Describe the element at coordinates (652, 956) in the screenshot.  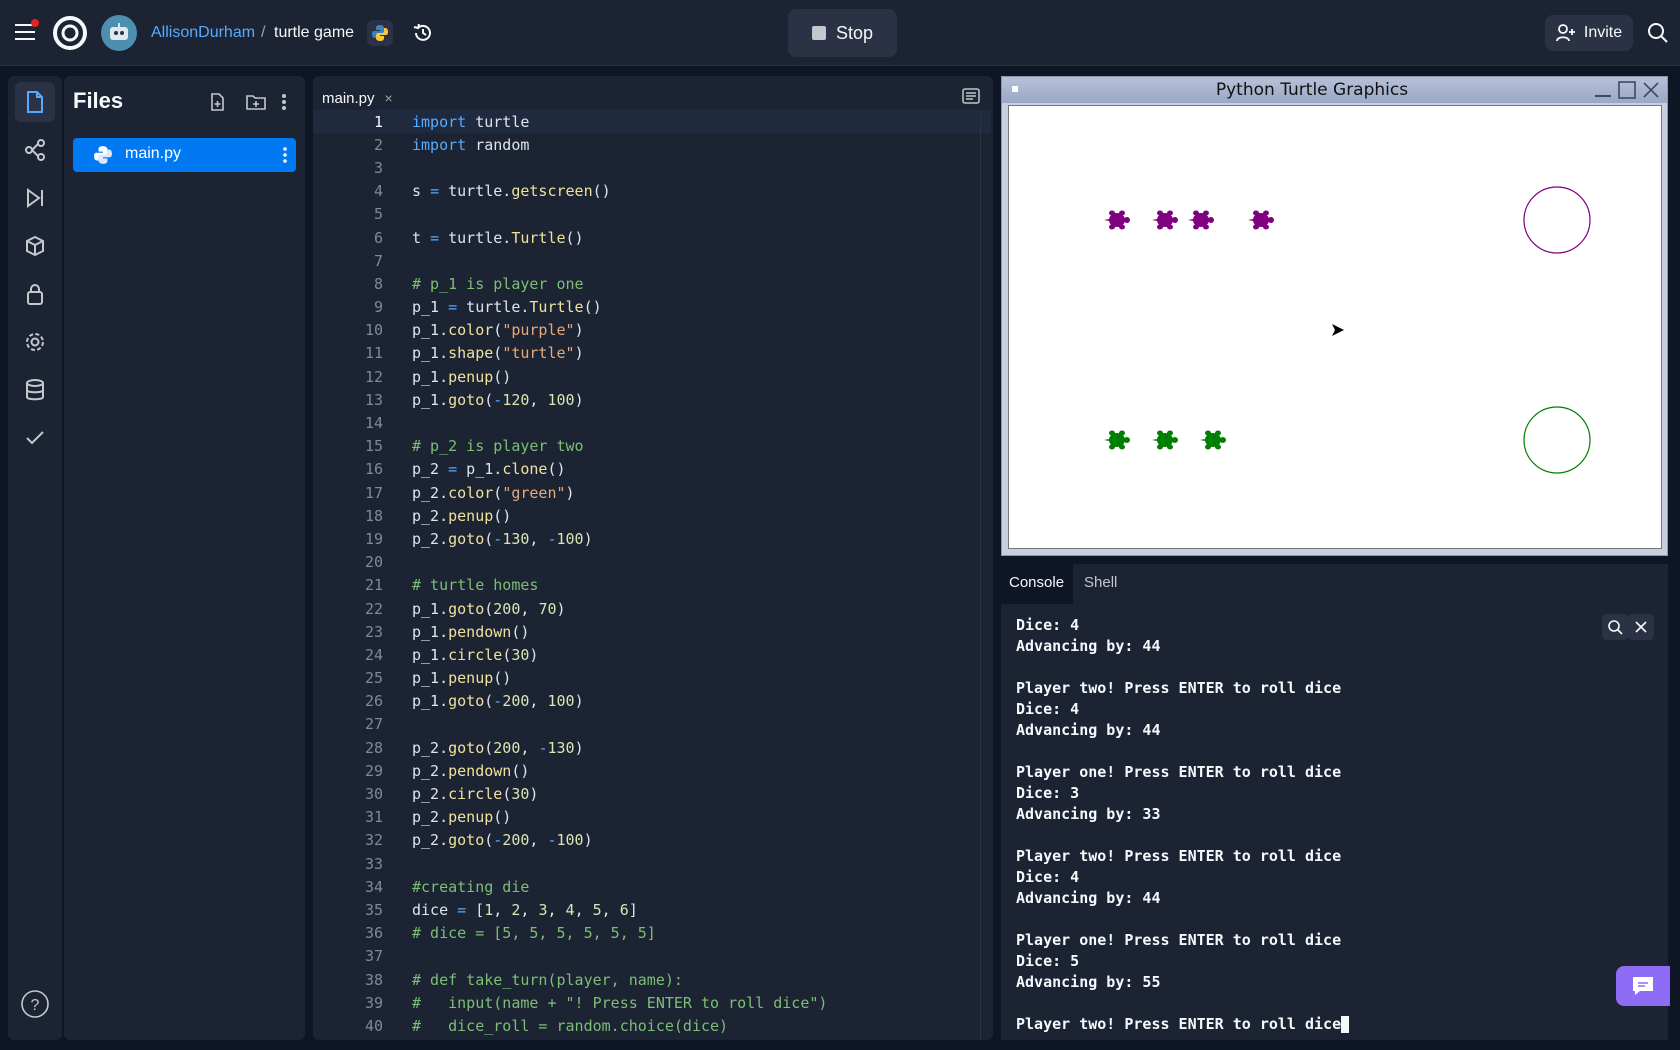
I see `code-line: 37` at that location.